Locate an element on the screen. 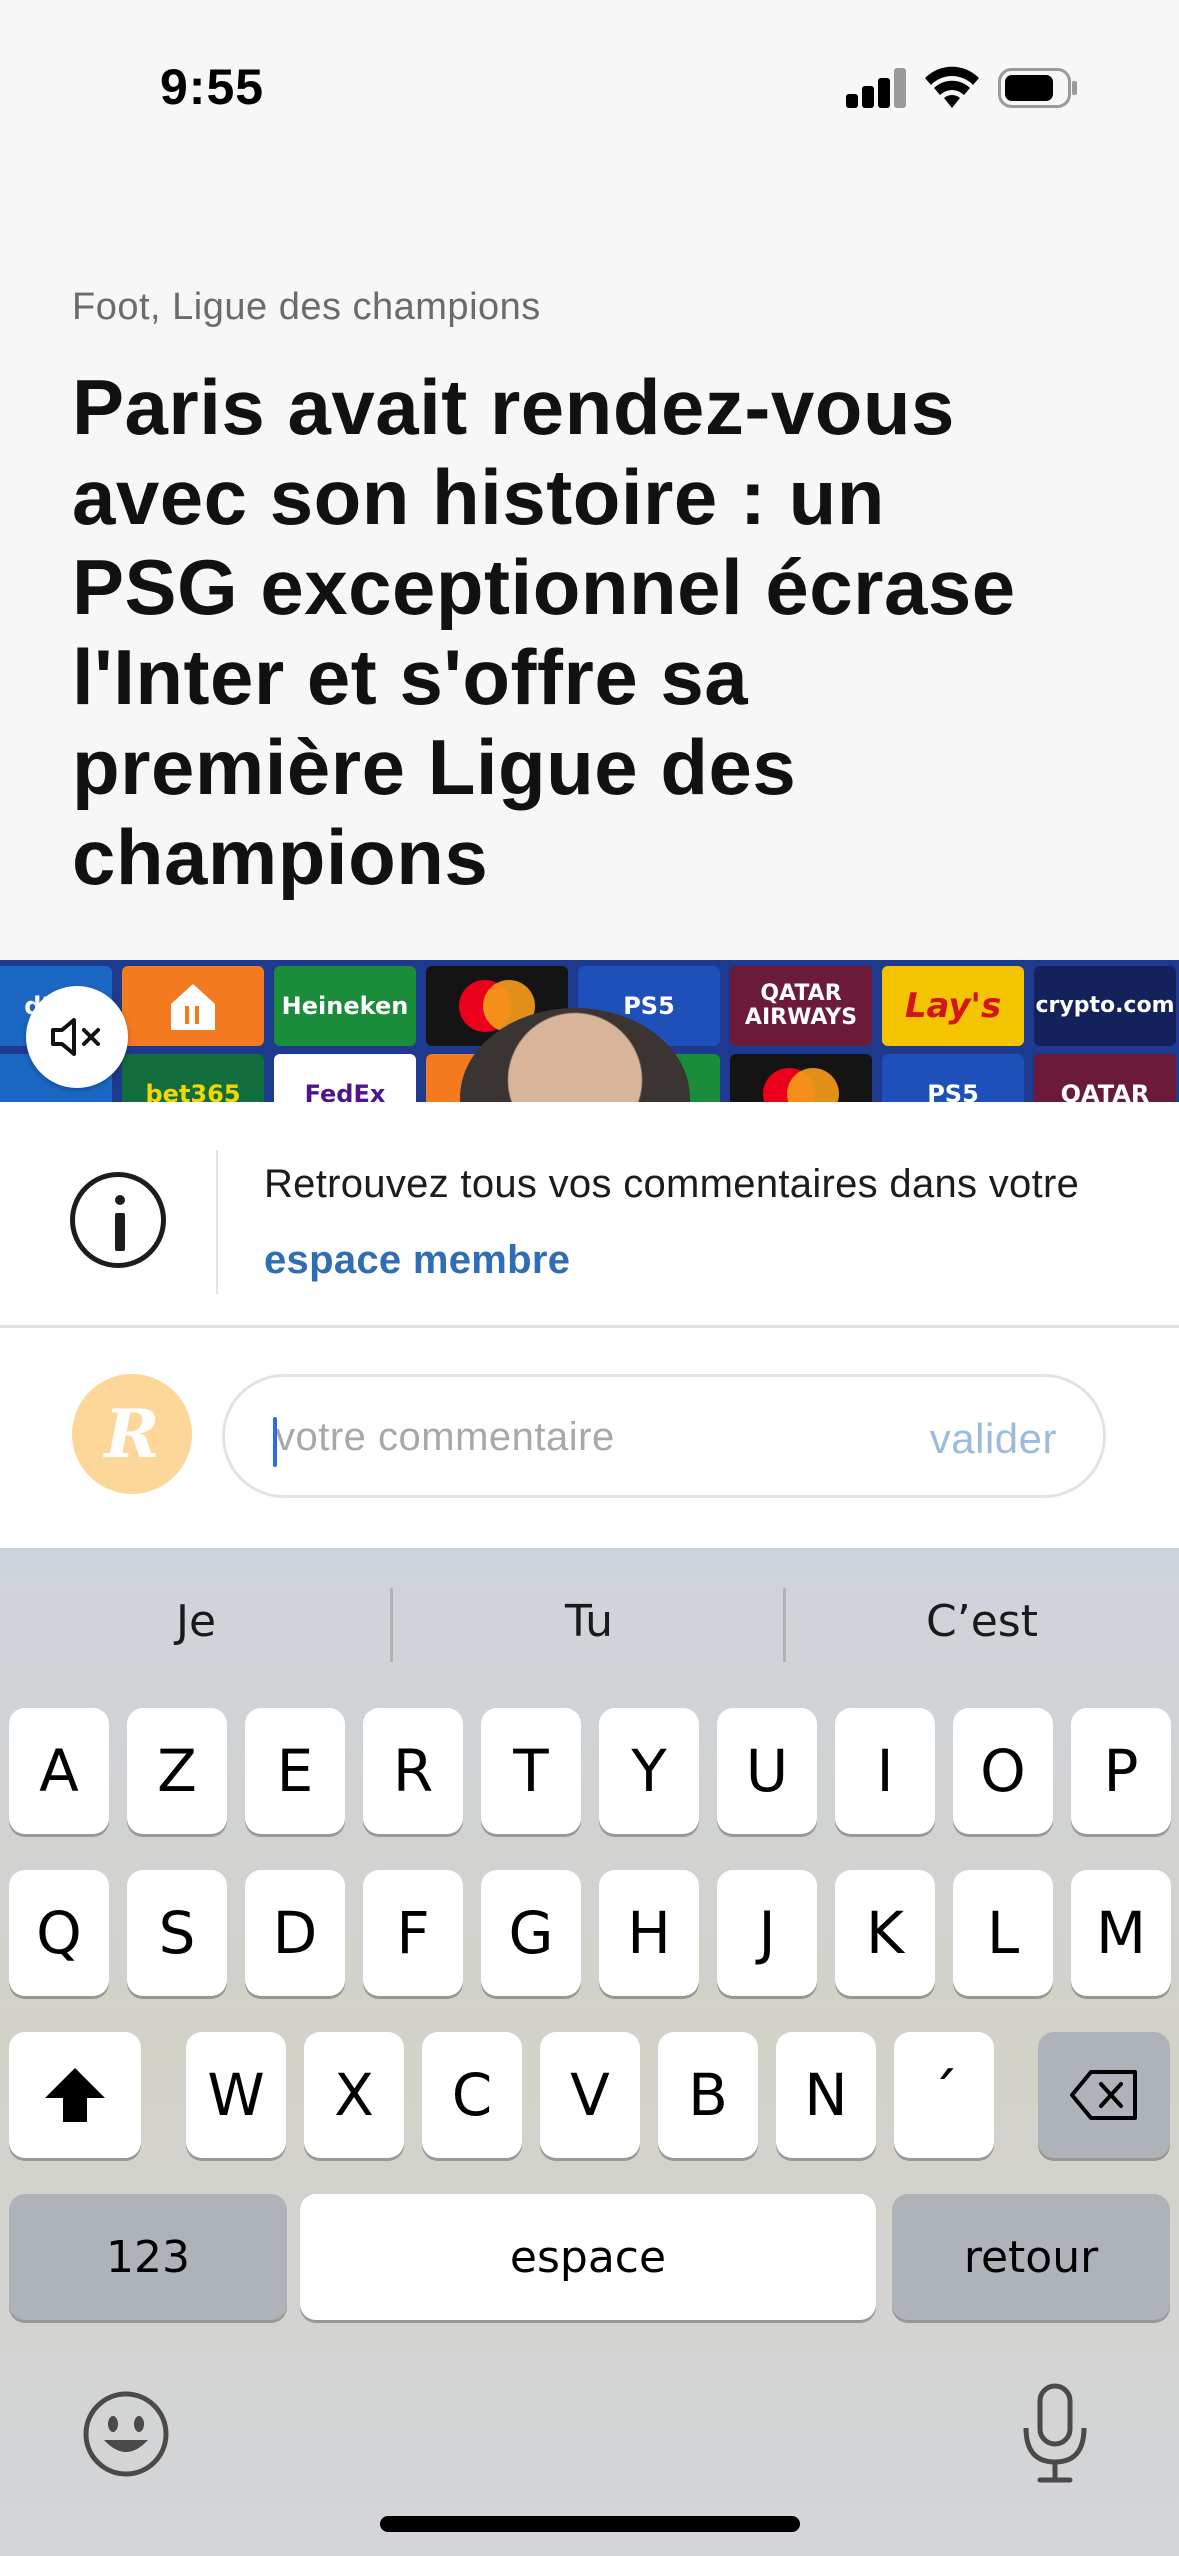 The image size is (1179, 2556). key: S is located at coordinates (177, 1933).